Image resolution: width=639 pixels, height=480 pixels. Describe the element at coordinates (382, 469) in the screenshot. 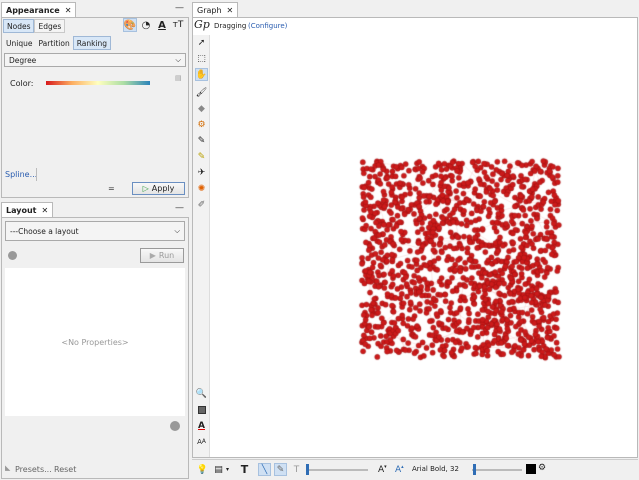

I see `font-smaller-icon: A▾` at that location.